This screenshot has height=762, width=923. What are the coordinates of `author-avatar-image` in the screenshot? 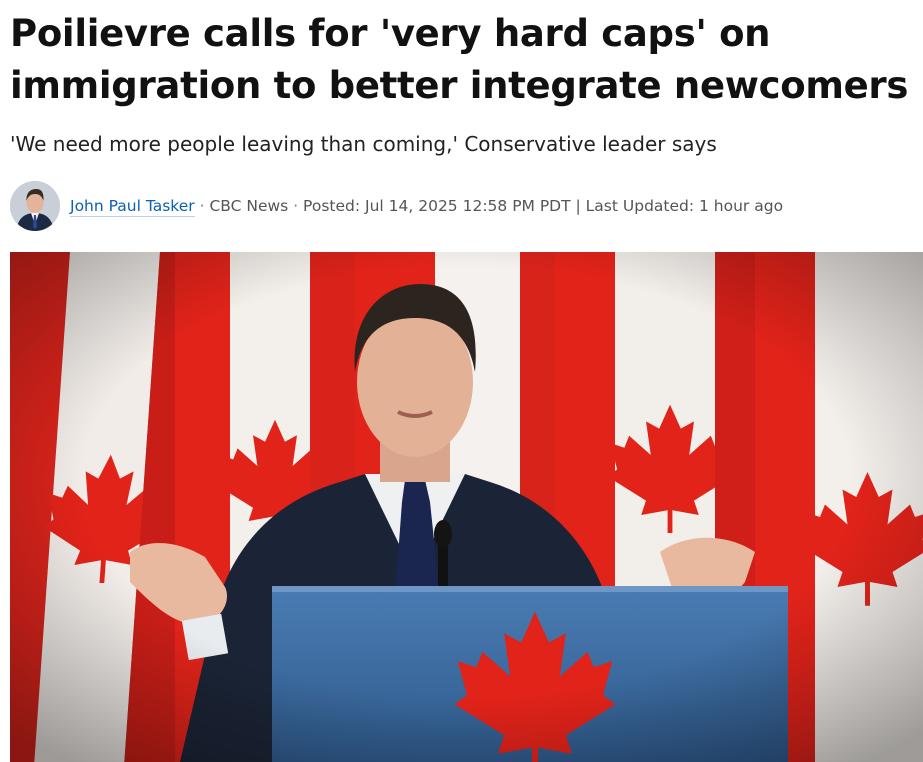 It's located at (35, 206).